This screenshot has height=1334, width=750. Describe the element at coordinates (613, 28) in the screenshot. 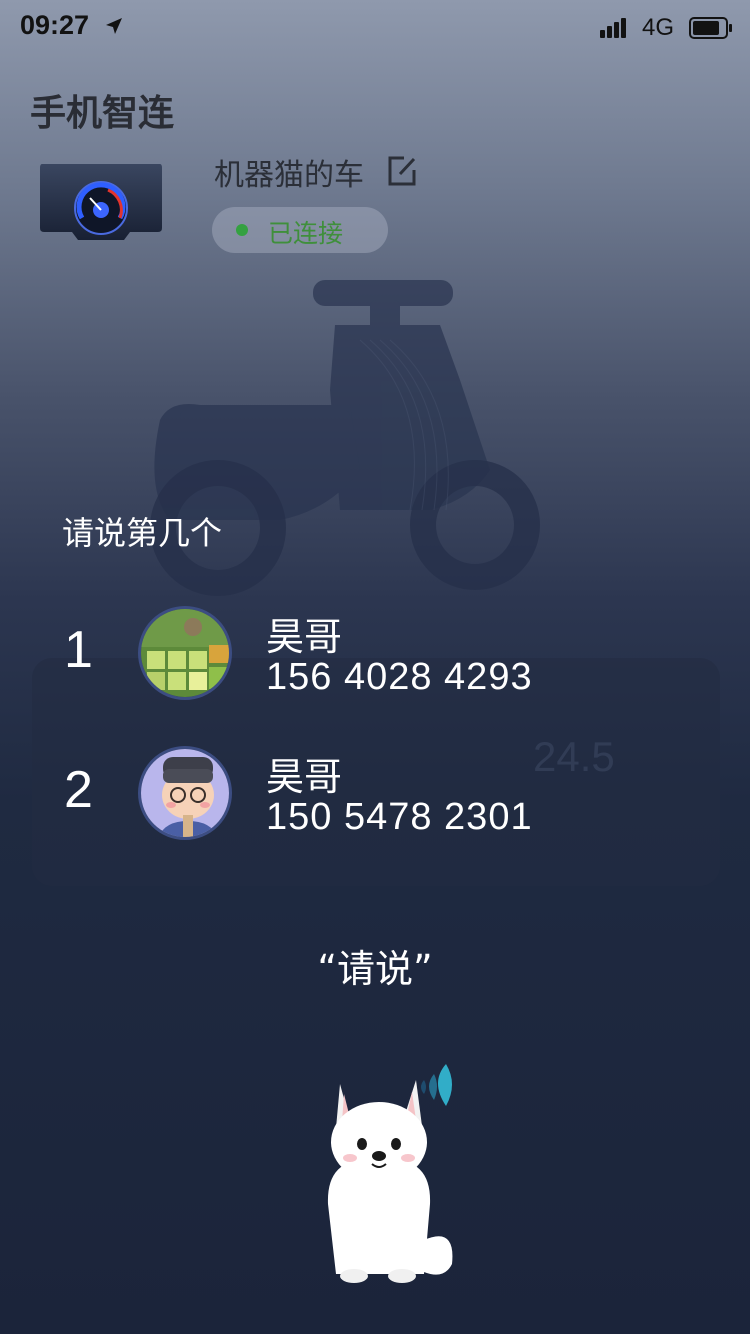

I see `signal-icon` at that location.